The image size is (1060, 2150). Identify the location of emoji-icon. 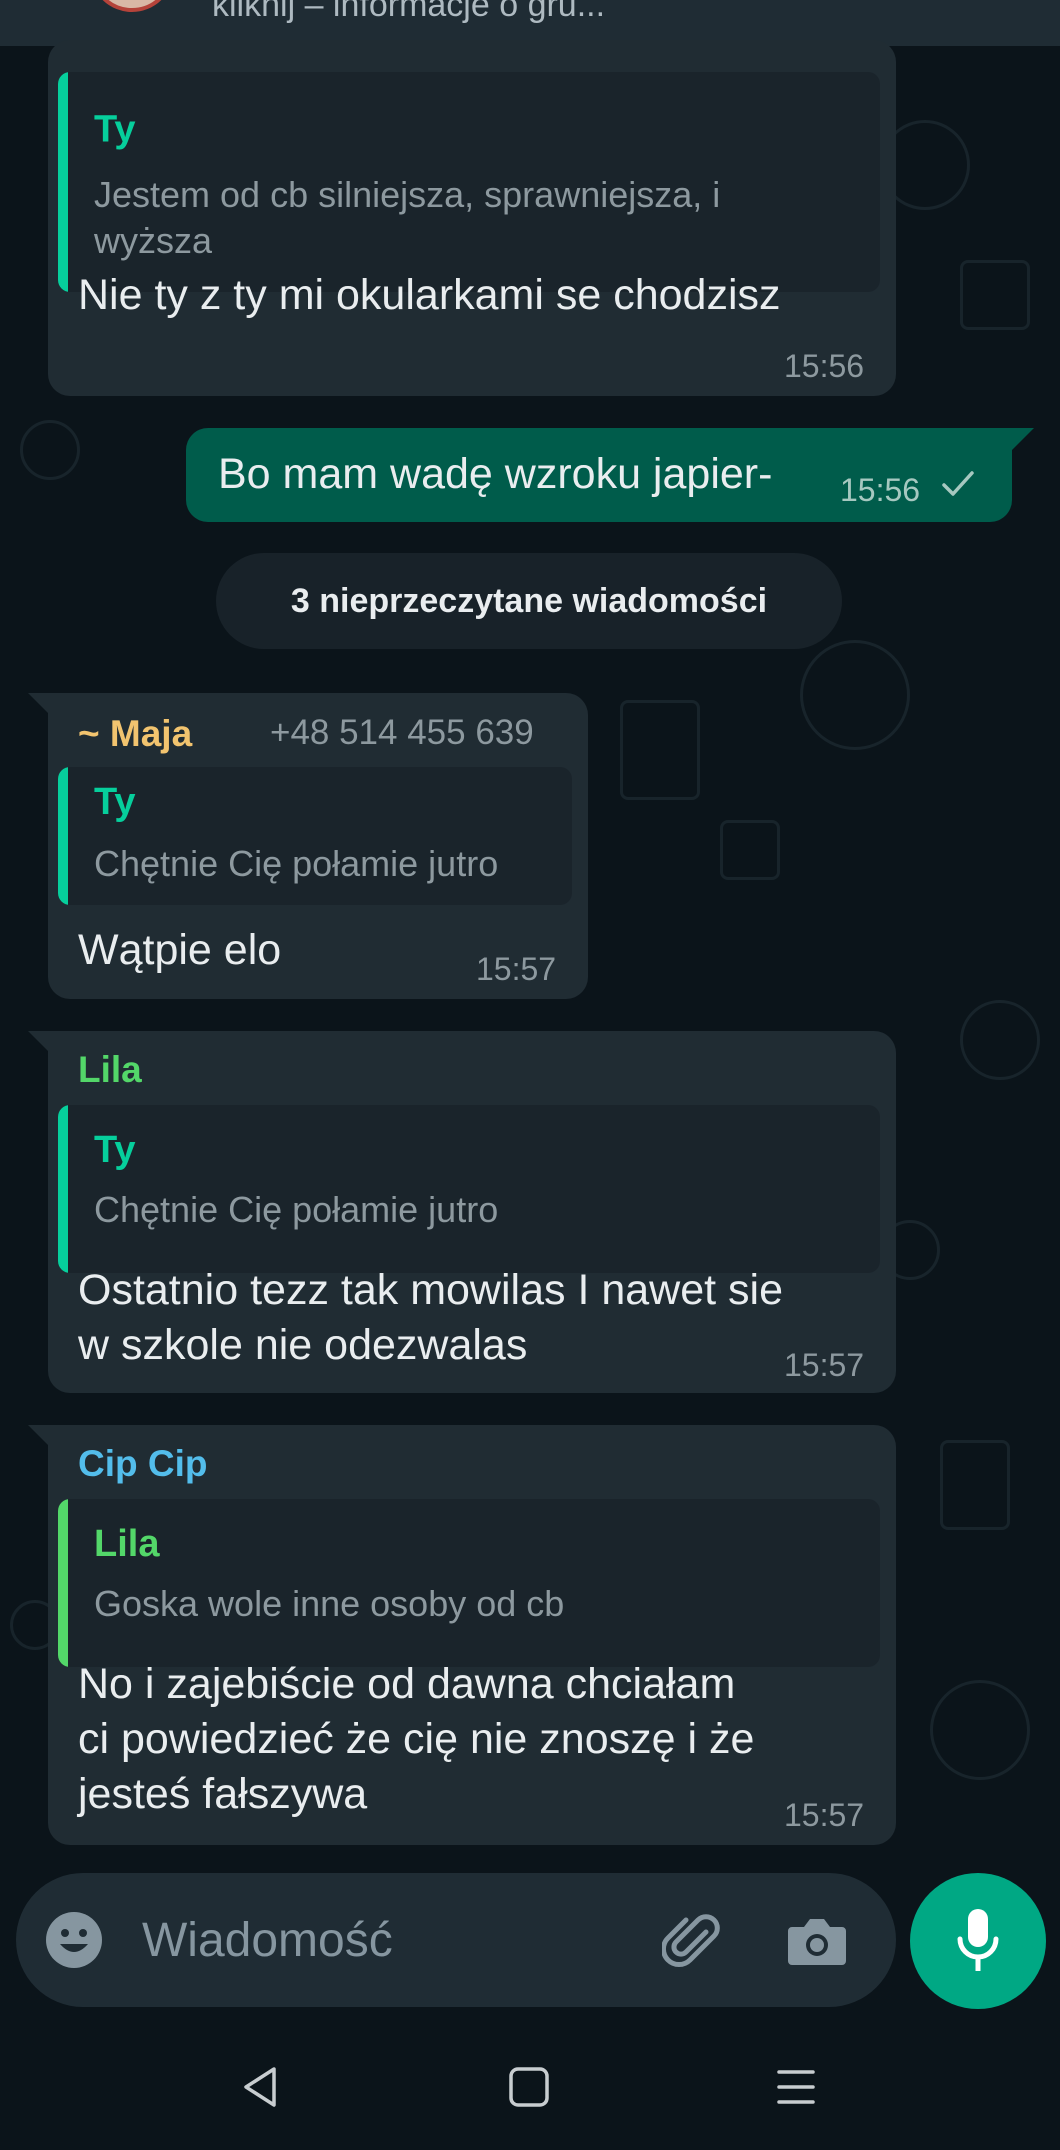
(74, 1942).